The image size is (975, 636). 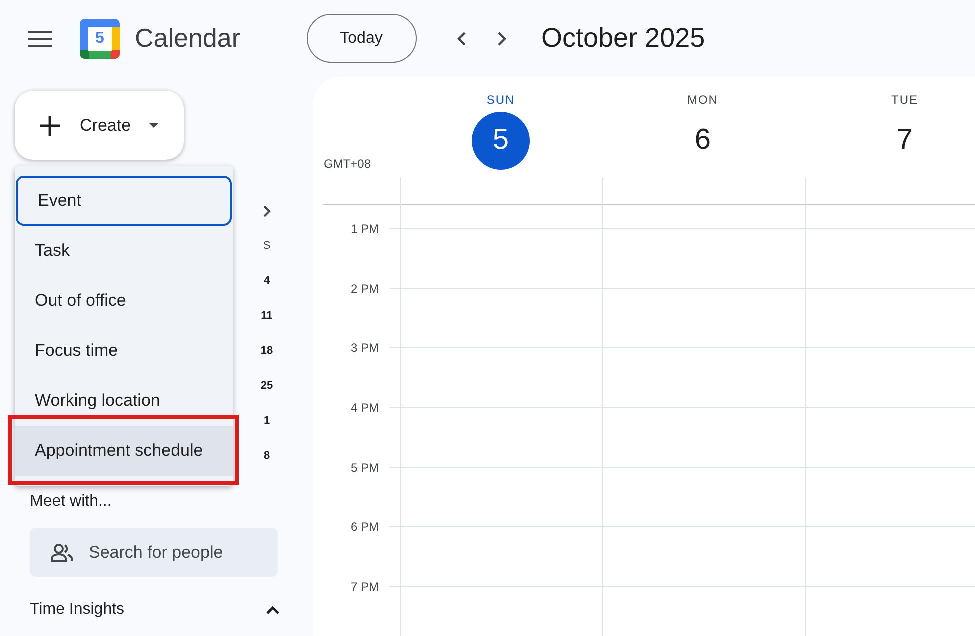 I want to click on date-cell: 11, so click(x=267, y=316).